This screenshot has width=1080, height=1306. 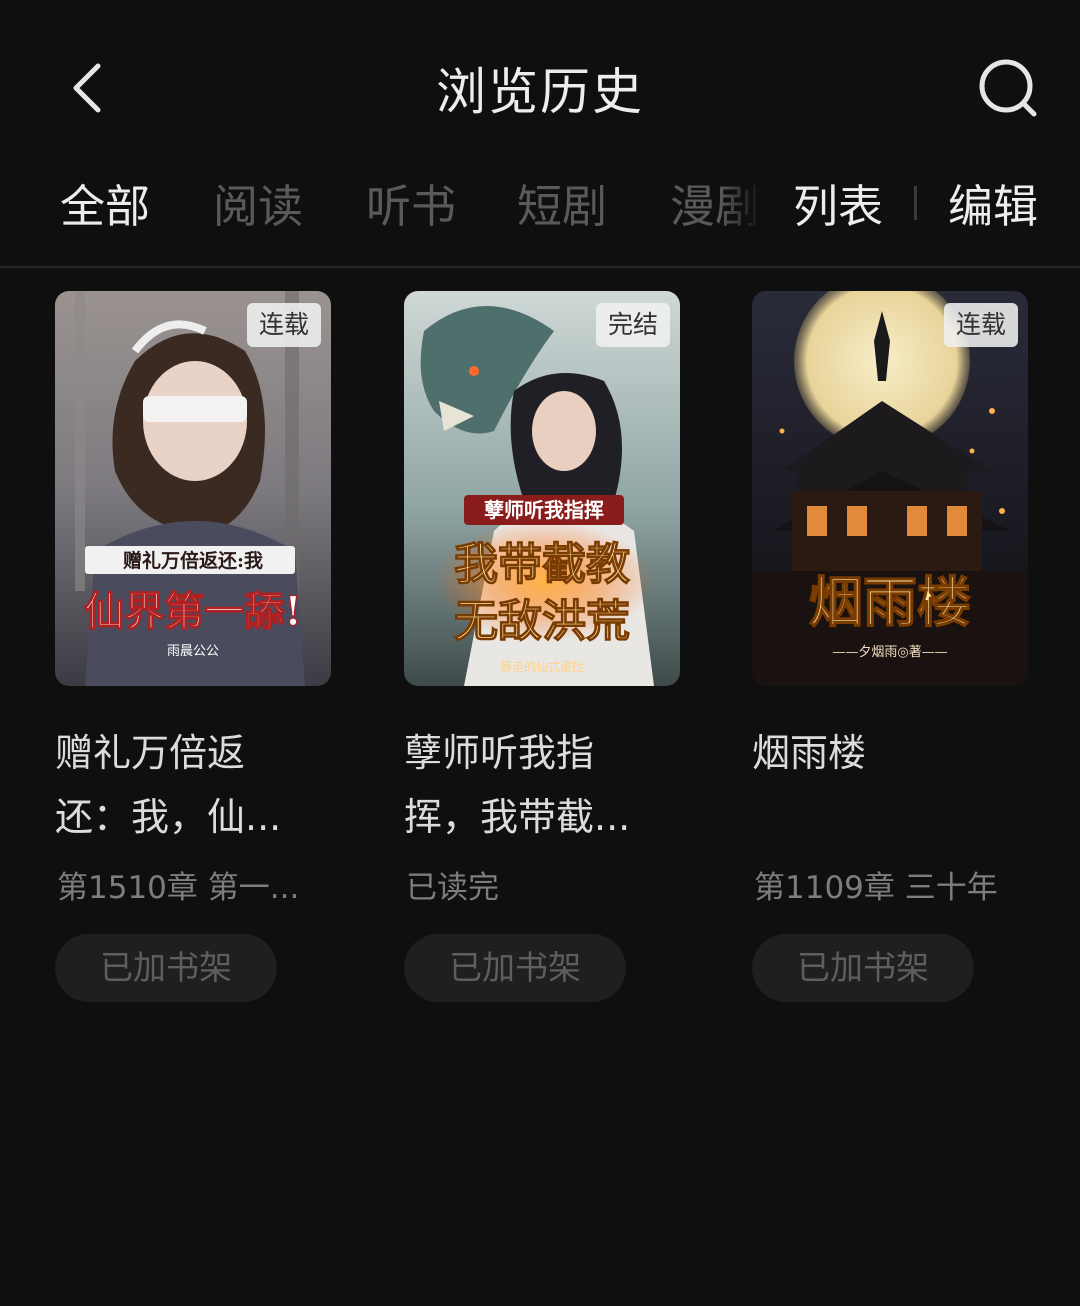 I want to click on page-title: 浏览历史, so click(x=540, y=92).